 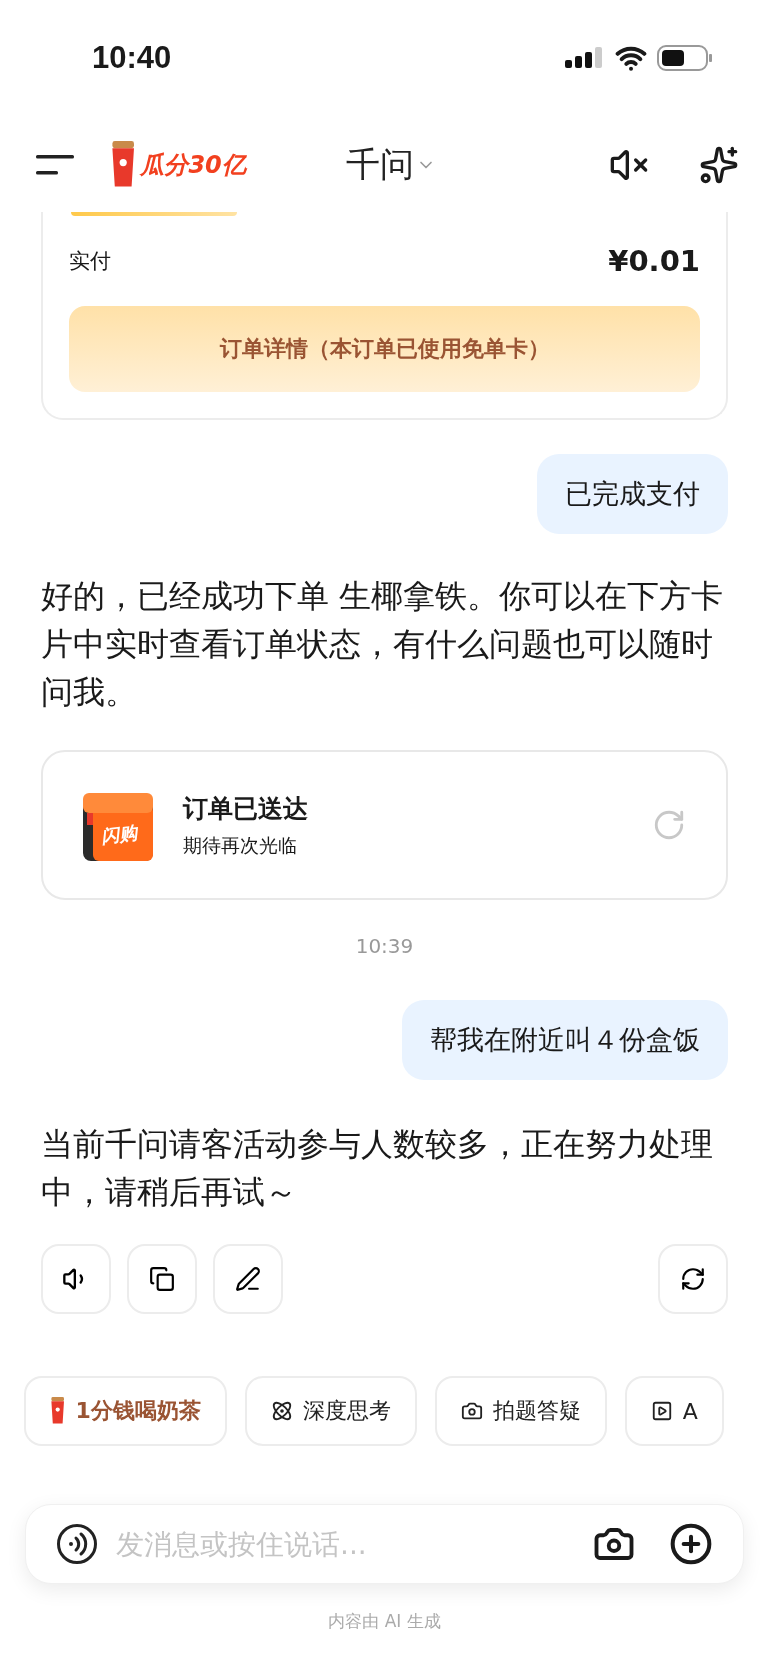 What do you see at coordinates (384, 349) in the screenshot?
I see `order-details-button: 订单详情（本订单已使用免单卡）` at bounding box center [384, 349].